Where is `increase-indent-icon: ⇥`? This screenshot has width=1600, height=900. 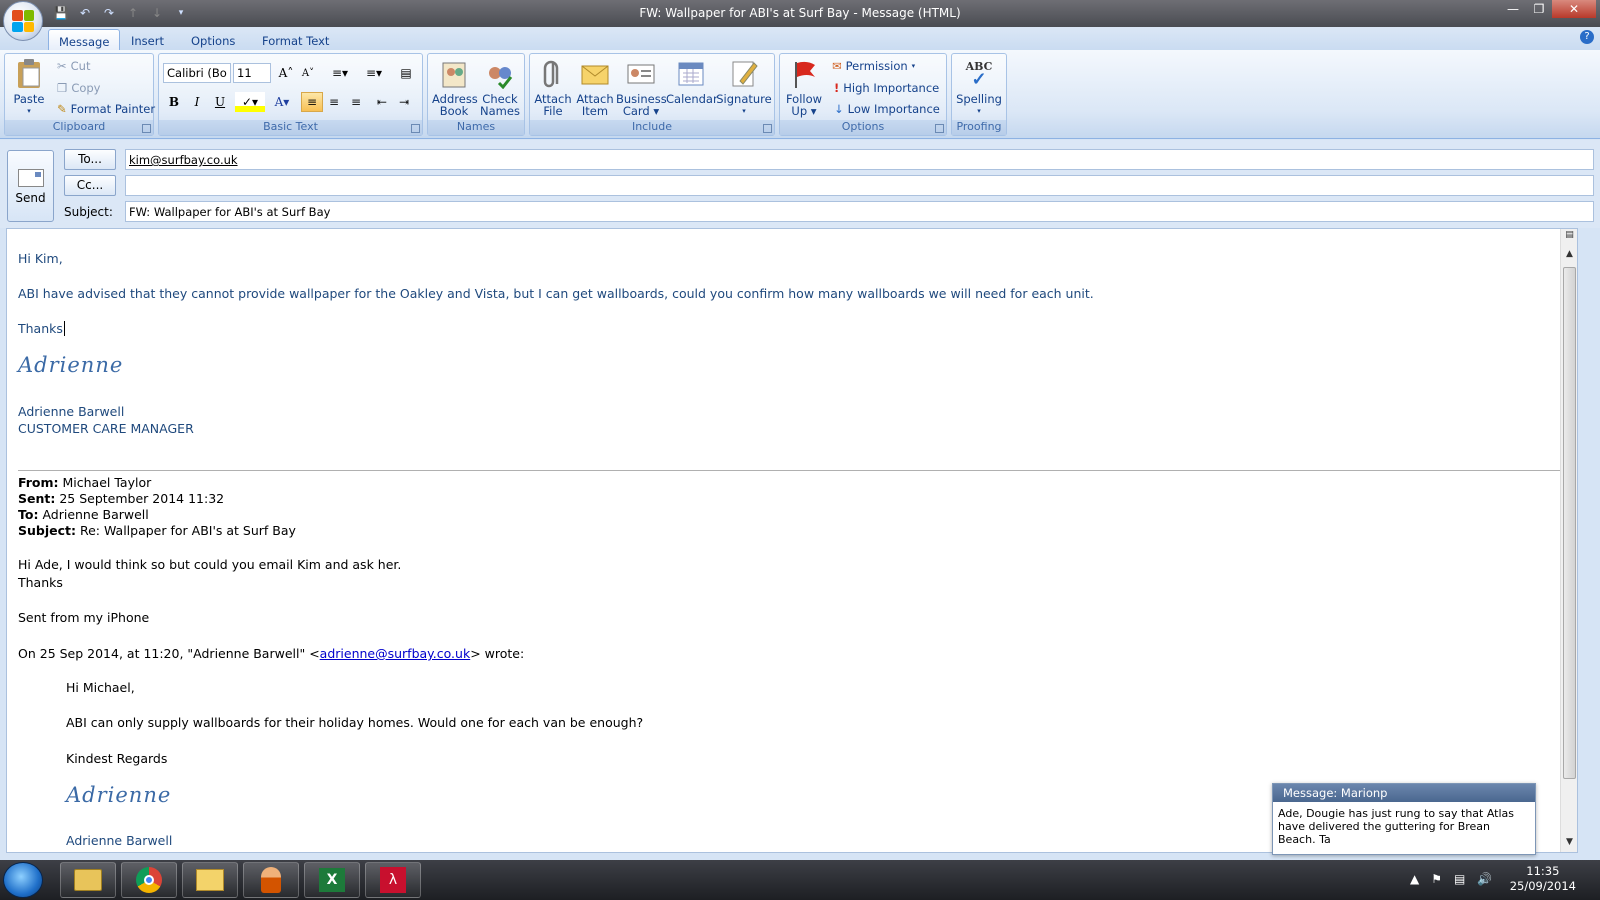
increase-indent-icon: ⇥ is located at coordinates (404, 102).